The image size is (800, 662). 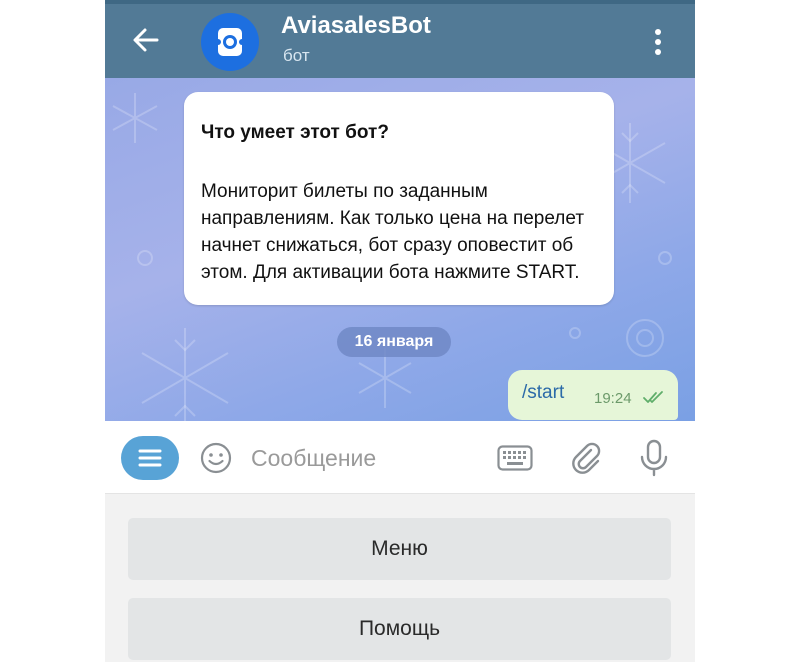 I want to click on start-command-link: /start, so click(x=543, y=393).